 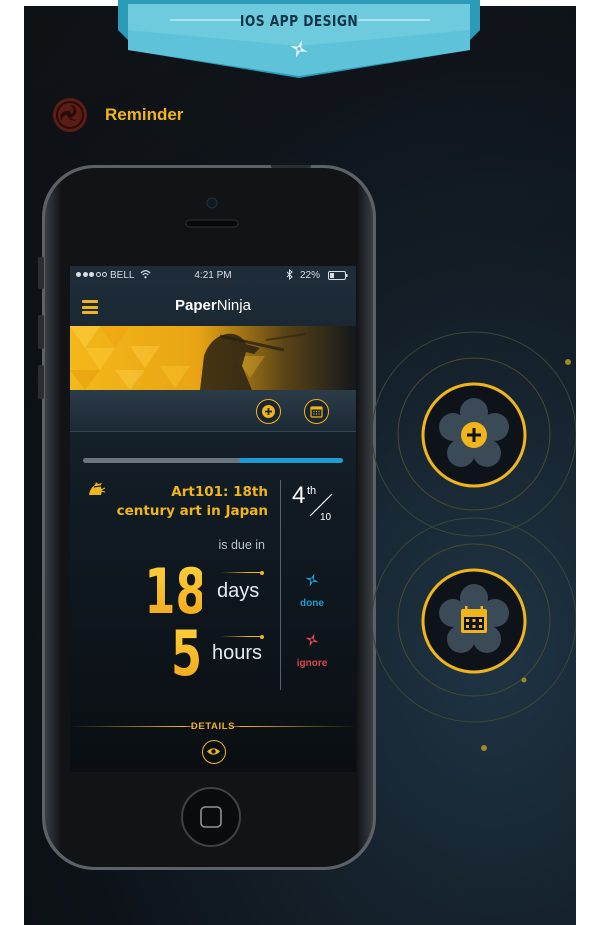 I want to click on header-ribbon: IOS APP DESIGN, so click(x=299, y=40).